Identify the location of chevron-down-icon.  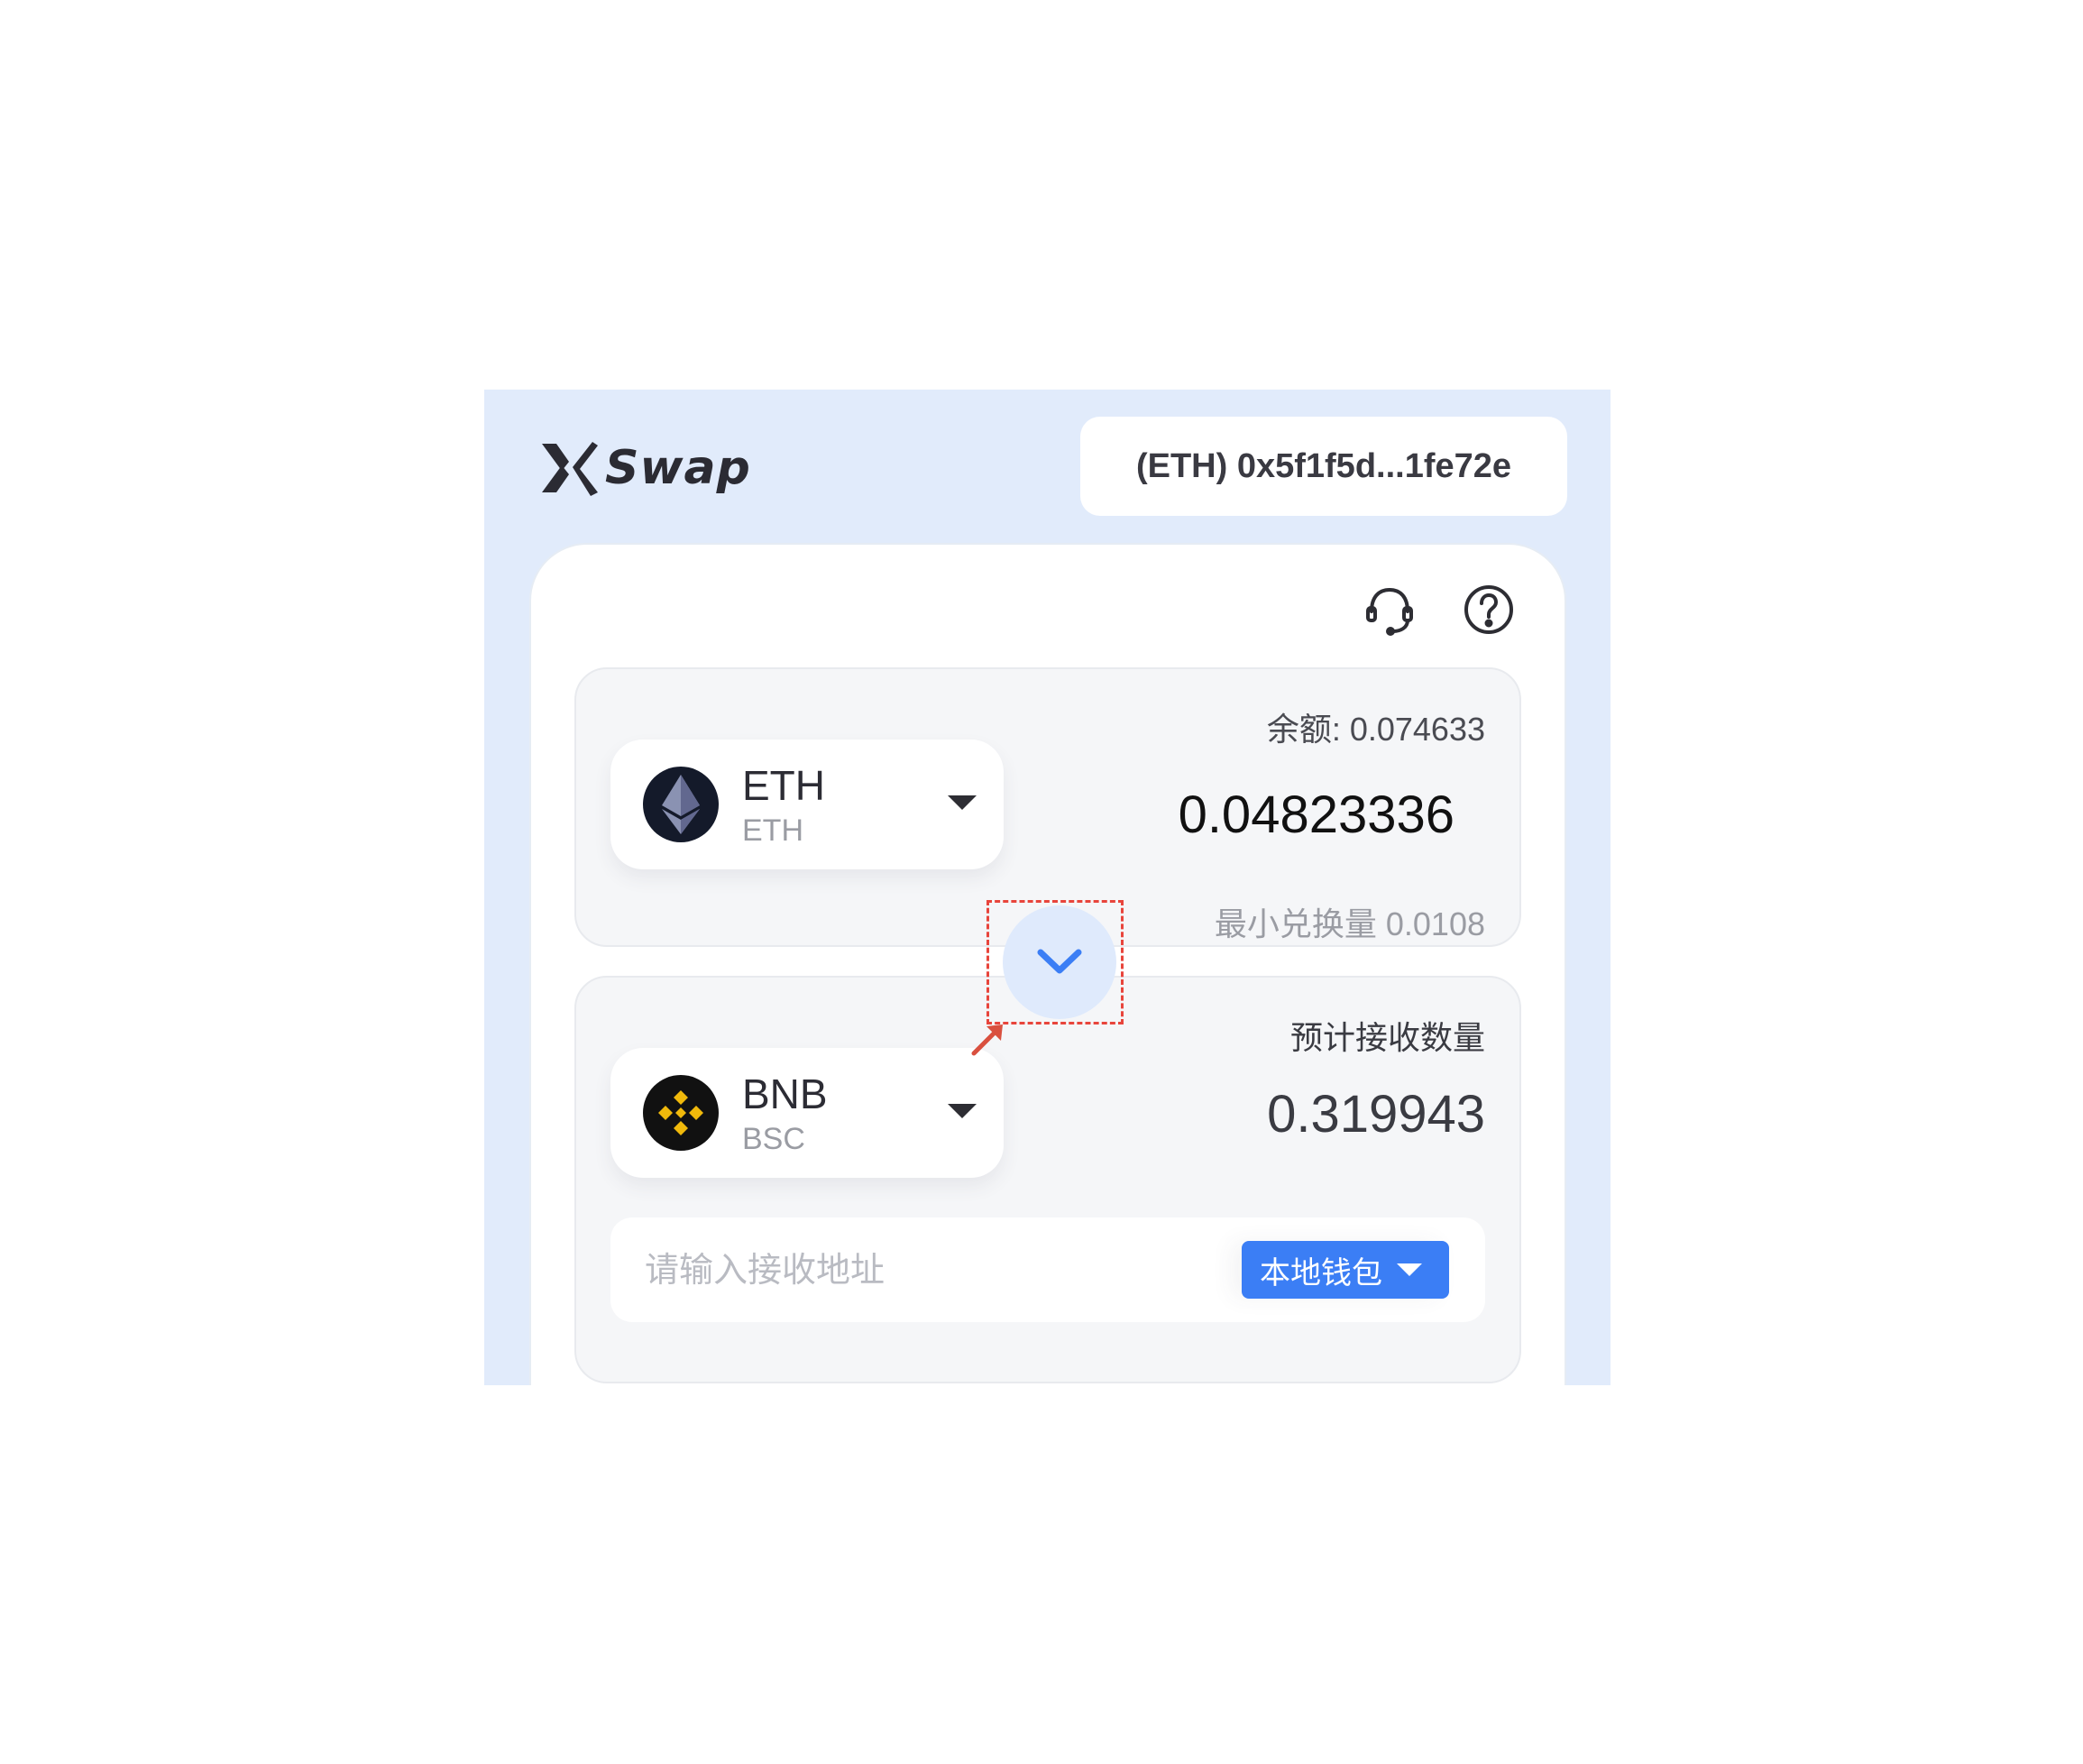
(1059, 961).